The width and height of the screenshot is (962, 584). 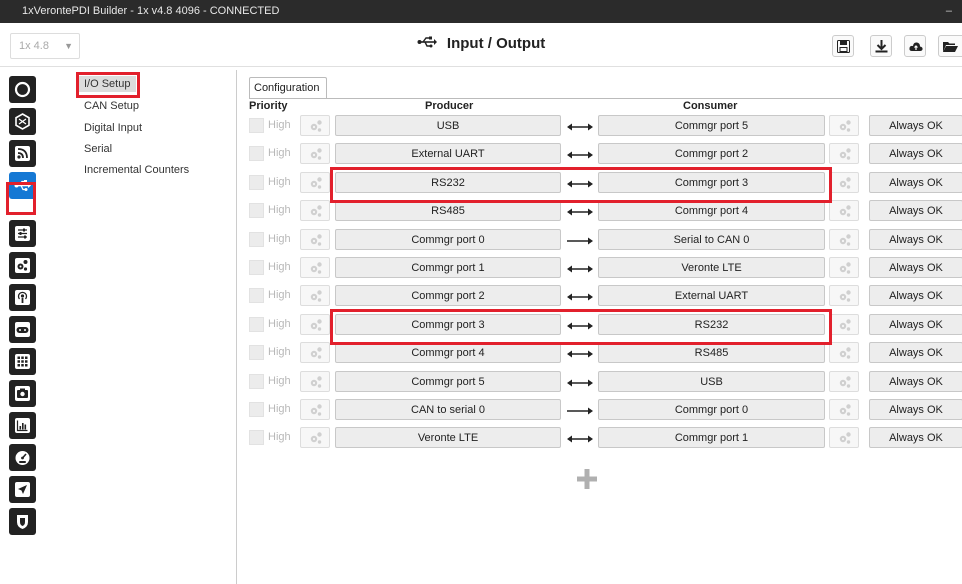 What do you see at coordinates (22, 425) in the screenshot?
I see `chart-button` at bounding box center [22, 425].